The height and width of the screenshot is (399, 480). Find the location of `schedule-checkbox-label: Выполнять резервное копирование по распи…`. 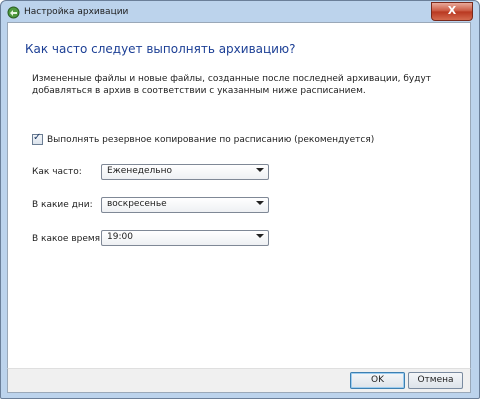

schedule-checkbox-label: Выполнять резервное копирование по распи… is located at coordinates (211, 139).